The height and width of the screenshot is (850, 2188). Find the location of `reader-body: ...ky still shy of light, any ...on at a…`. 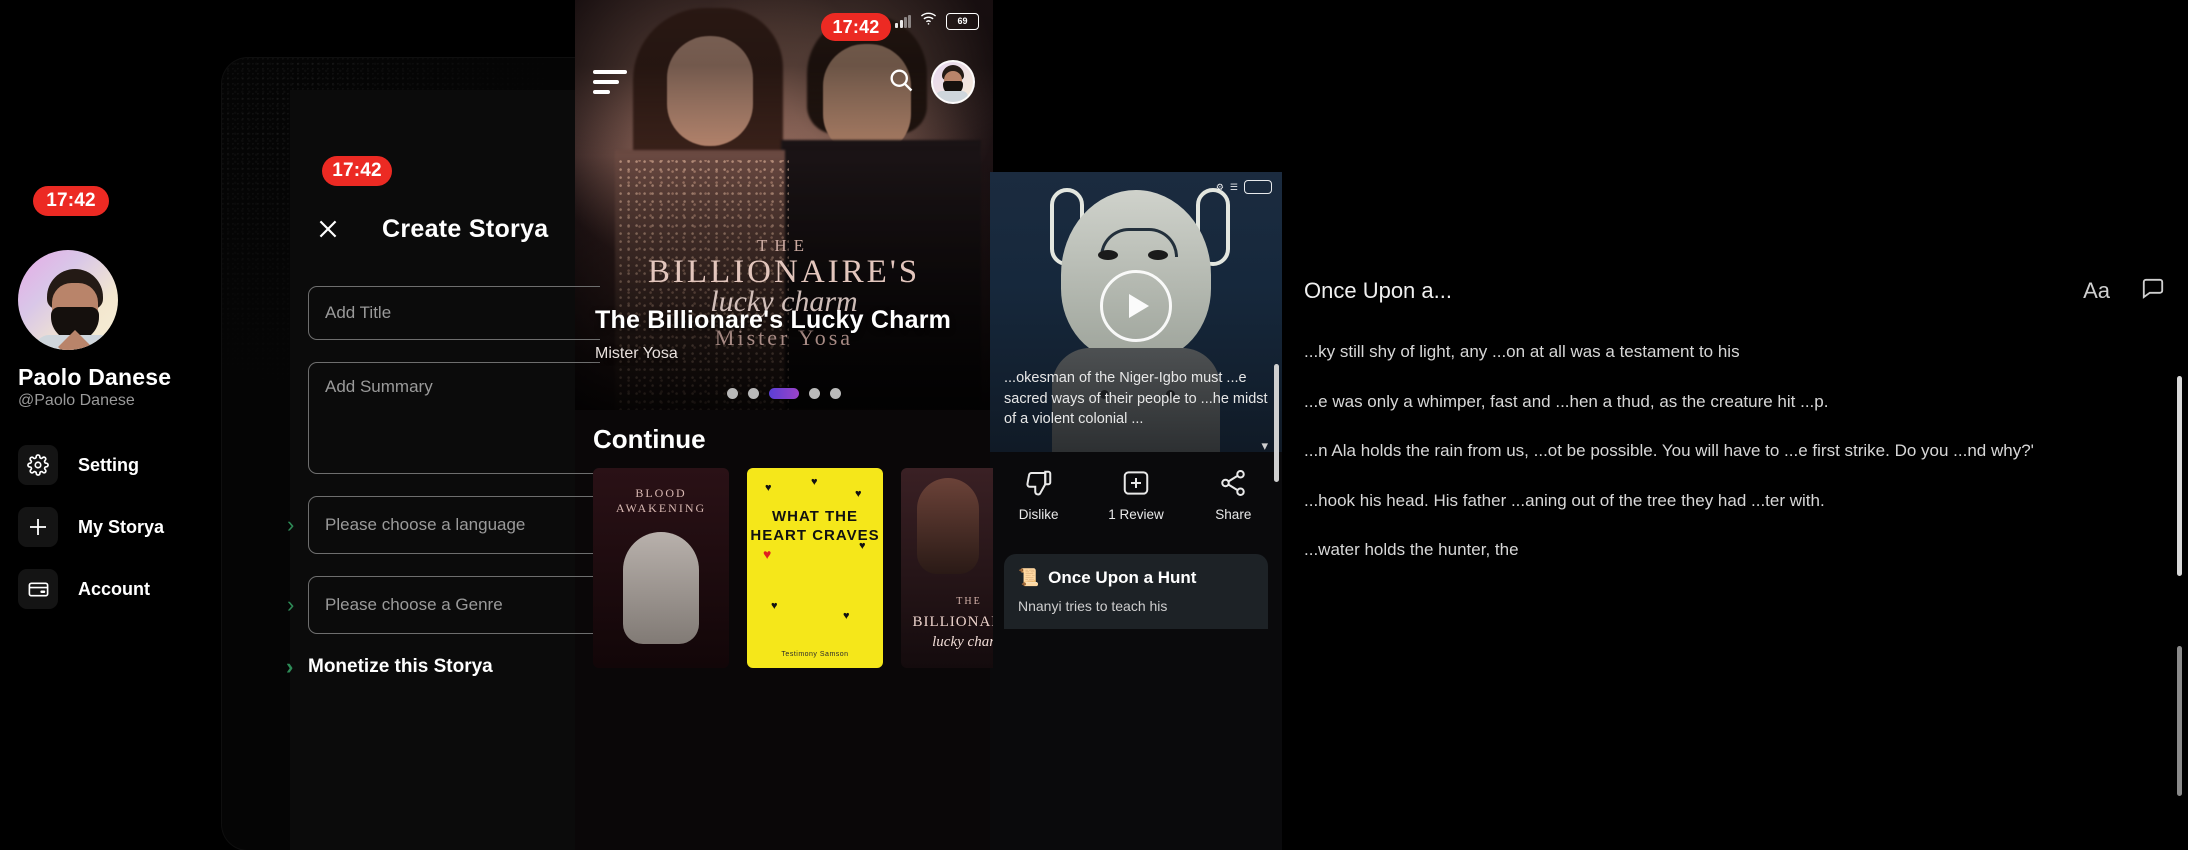

reader-body: ...ky still shy of light, any ...on at a… is located at coordinates (1735, 462).